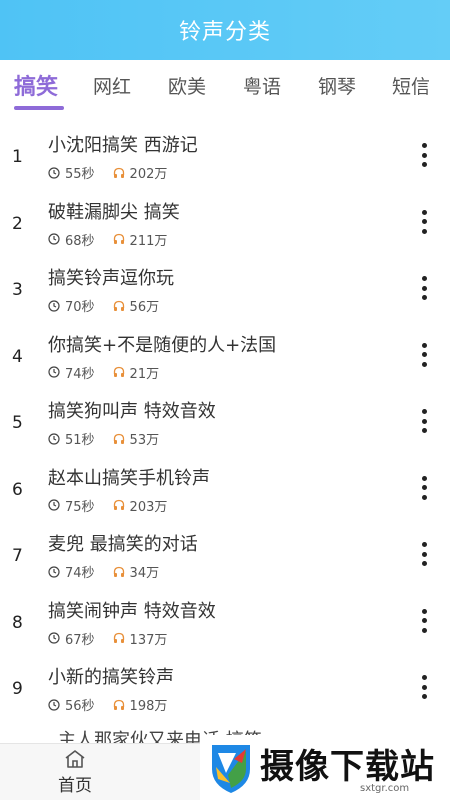 This screenshot has height=800, width=450. I want to click on duration: 51秒, so click(71, 438).